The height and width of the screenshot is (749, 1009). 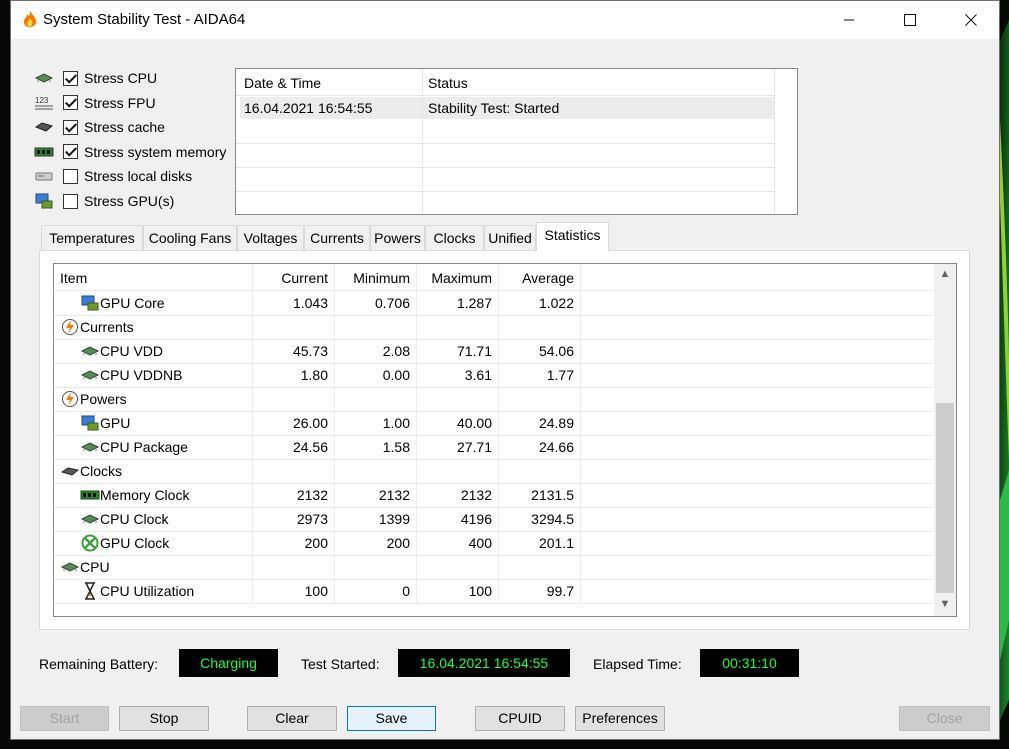 What do you see at coordinates (971, 20) in the screenshot?
I see `close-window-button` at bounding box center [971, 20].